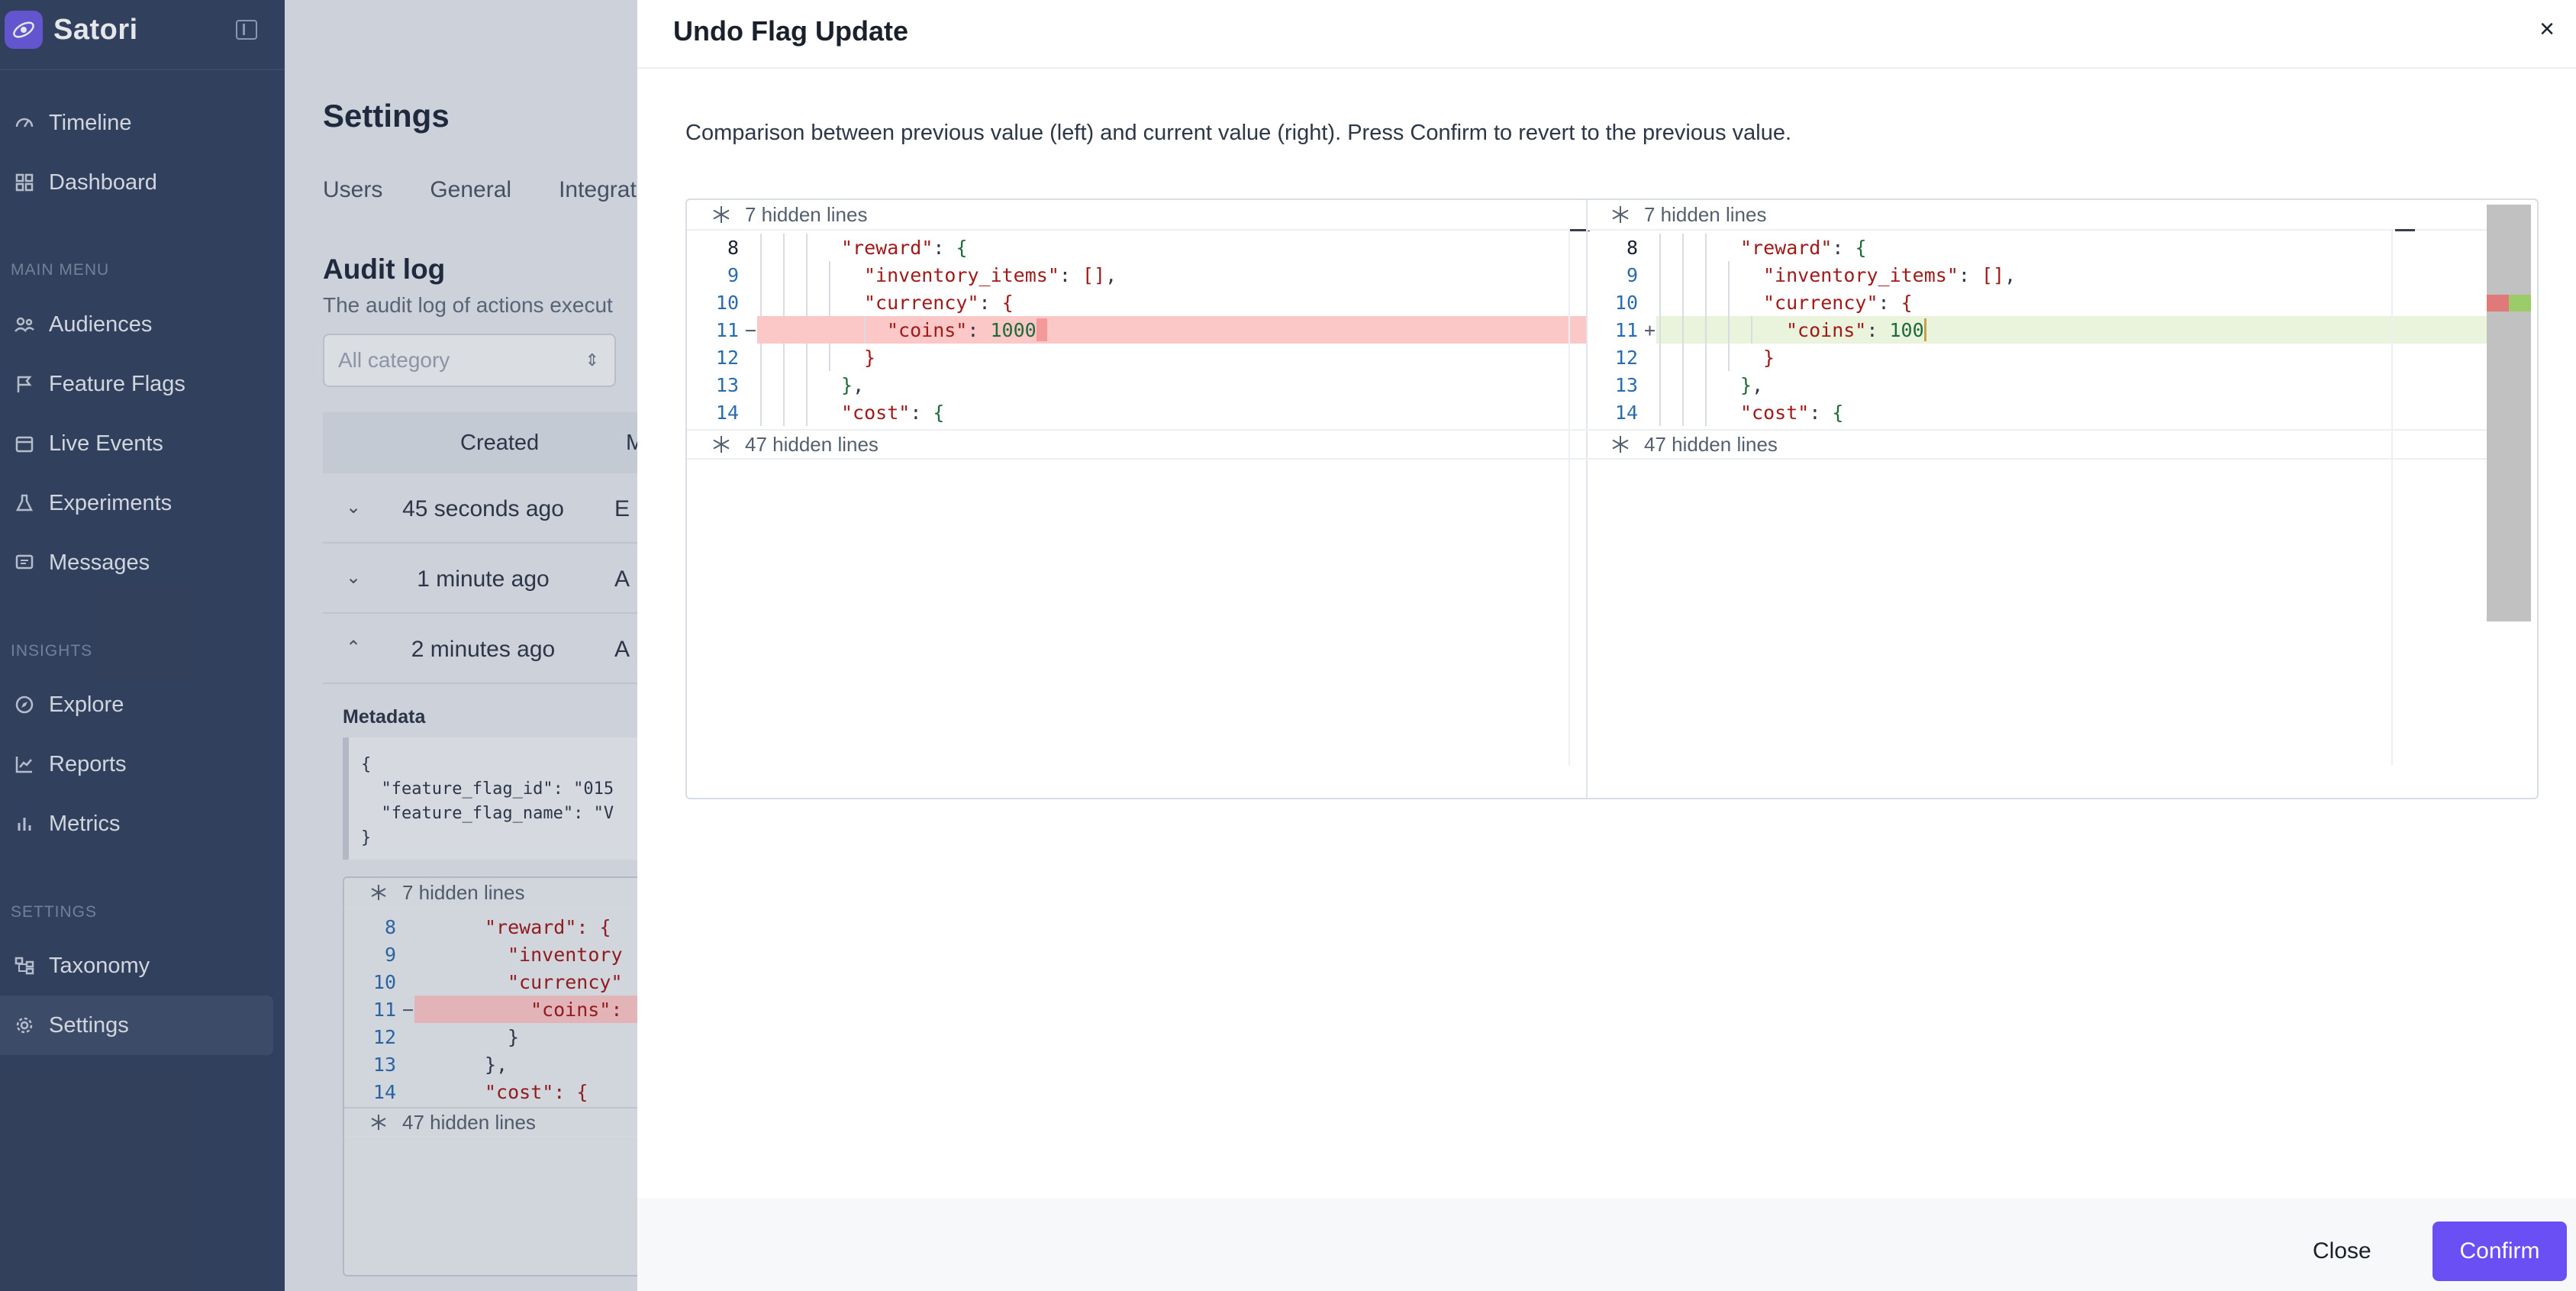 The image size is (2576, 1291). I want to click on code-line-deleted: 11− "coins": 1000, so click(1138, 330).